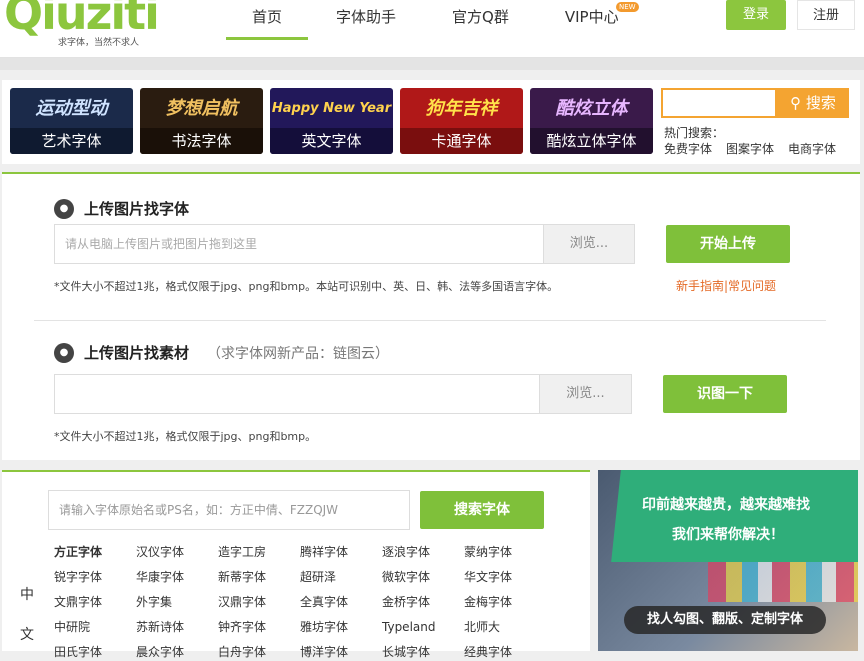 The height and width of the screenshot is (661, 864). What do you see at coordinates (71, 141) in the screenshot?
I see `category-label: 艺术字体` at bounding box center [71, 141].